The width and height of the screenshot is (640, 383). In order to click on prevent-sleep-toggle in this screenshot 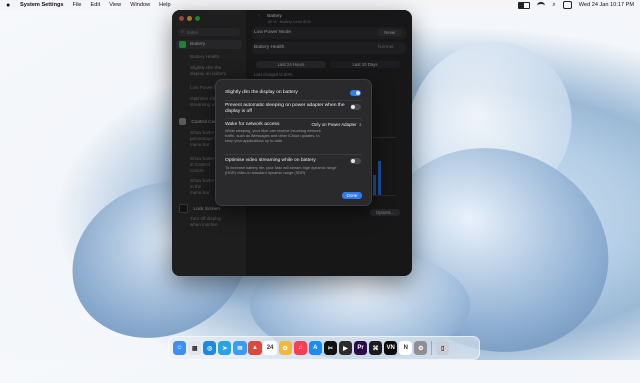, I will do `click(355, 107)`.